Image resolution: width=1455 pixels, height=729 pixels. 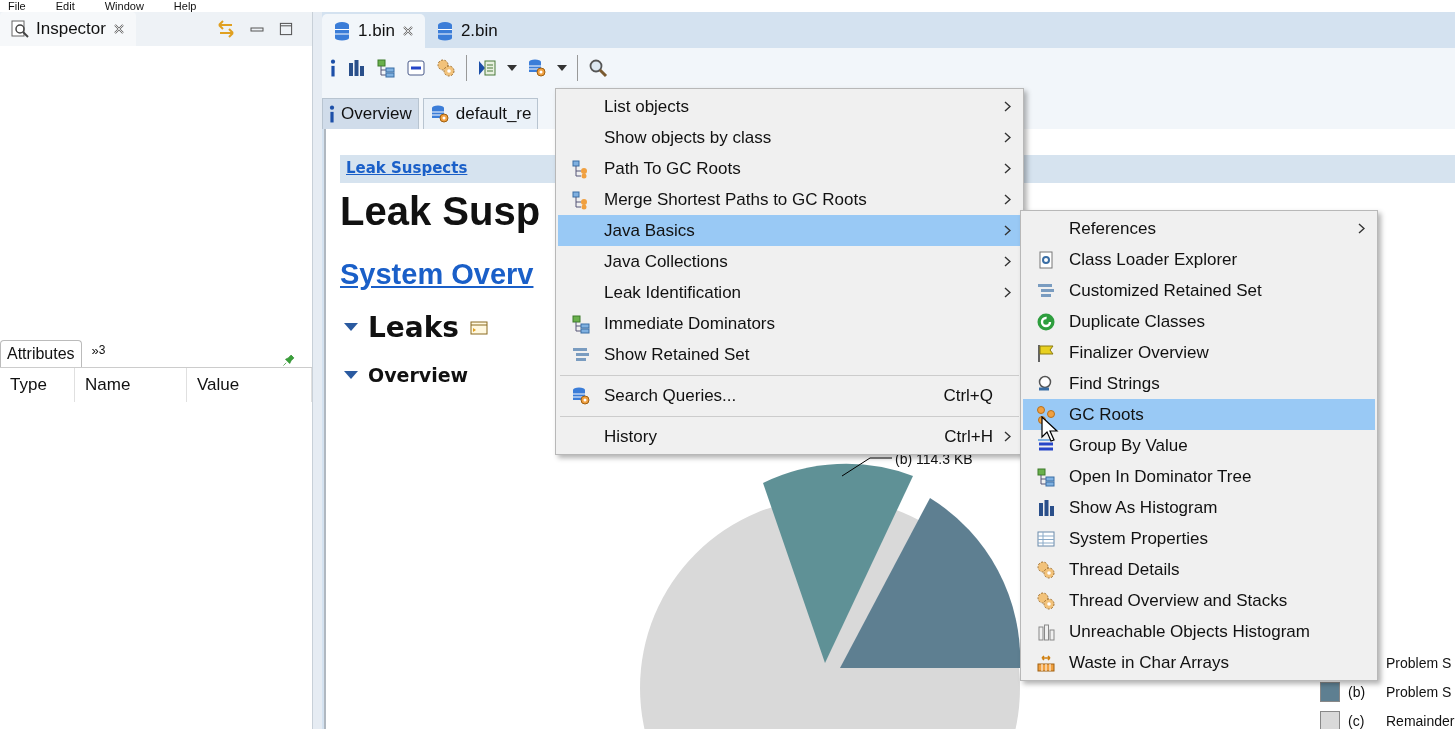 What do you see at coordinates (257, 29) in the screenshot?
I see `minimize-icon` at bounding box center [257, 29].